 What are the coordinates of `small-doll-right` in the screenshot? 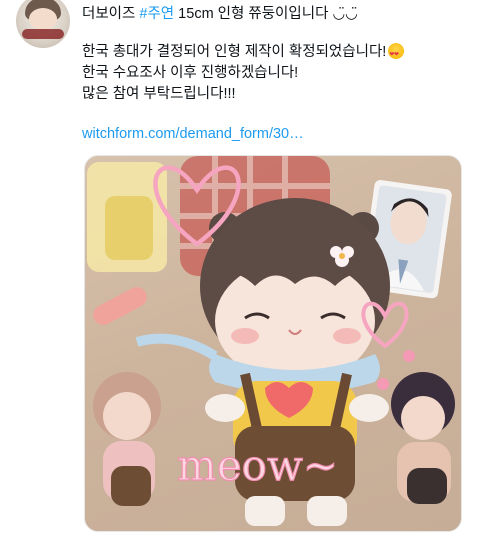 It's located at (423, 438).